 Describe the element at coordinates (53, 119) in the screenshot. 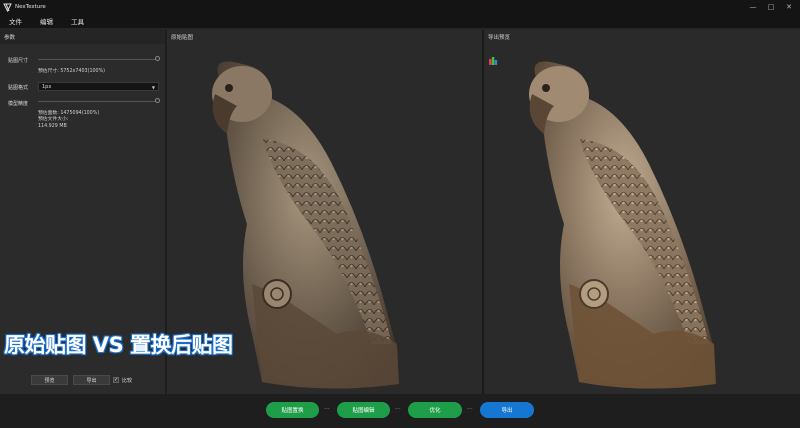

I see `file-size-label: 预估文件大小:` at that location.